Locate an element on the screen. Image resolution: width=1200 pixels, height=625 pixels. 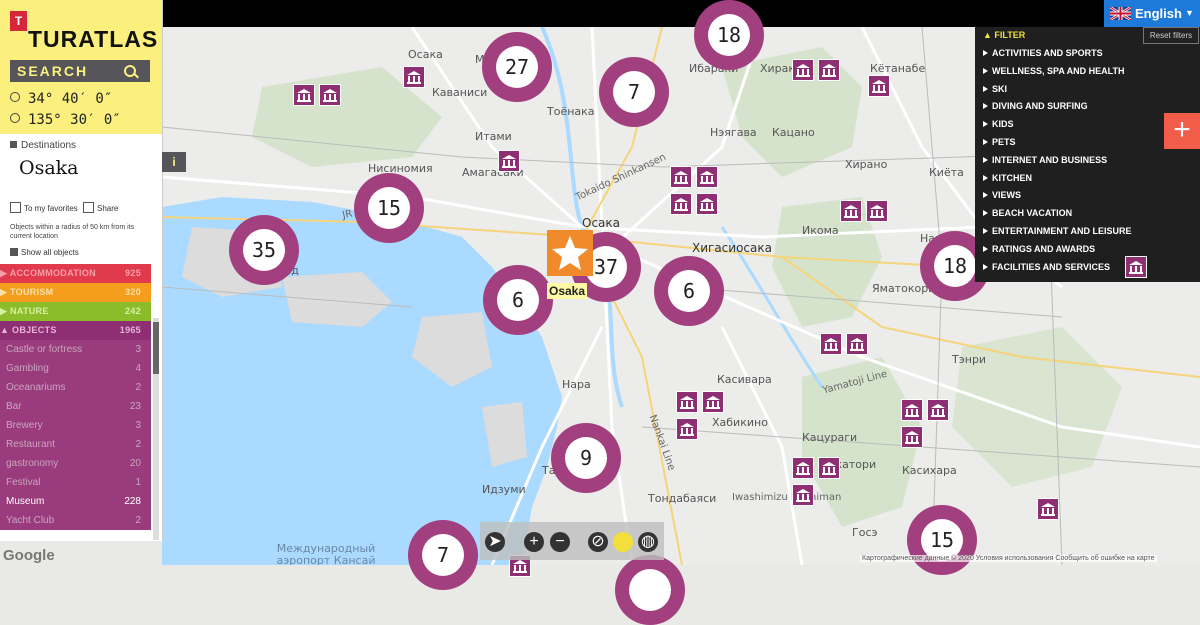
subcategory-item: Yacht Club 2 is located at coordinates (75, 520).